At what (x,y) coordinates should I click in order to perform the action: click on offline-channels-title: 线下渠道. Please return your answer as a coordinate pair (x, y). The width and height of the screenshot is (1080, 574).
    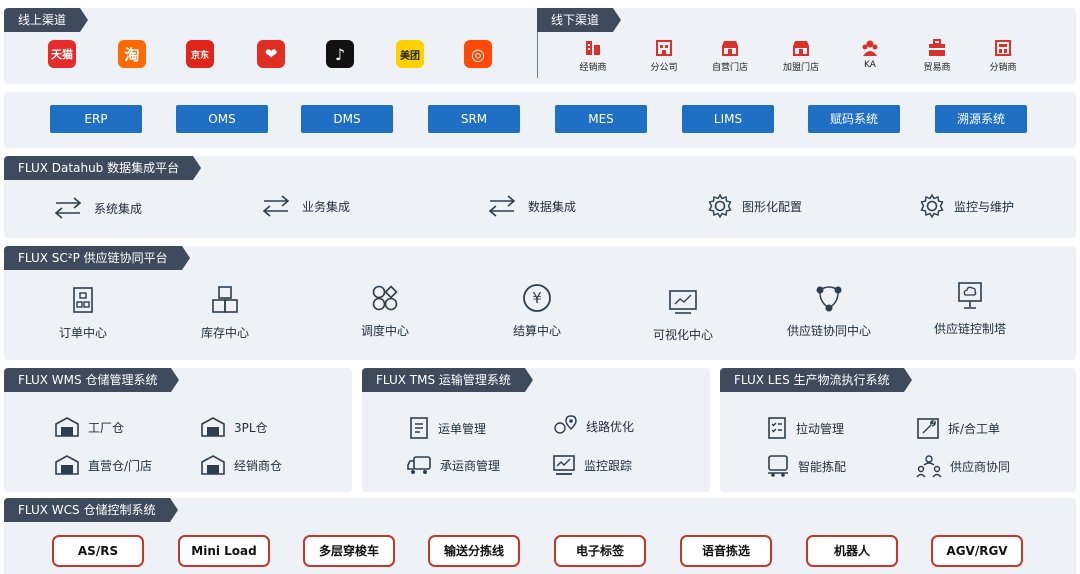
    Looking at the image, I should click on (579, 20).